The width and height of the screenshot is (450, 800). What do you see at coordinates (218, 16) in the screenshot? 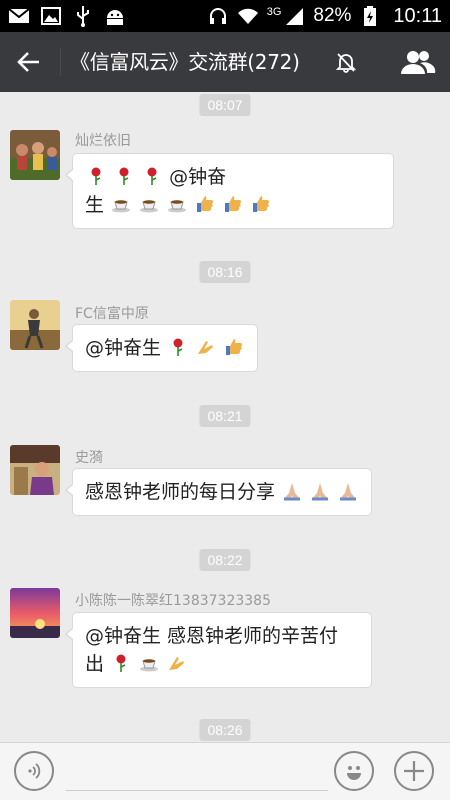
I see `headphones-icon` at bounding box center [218, 16].